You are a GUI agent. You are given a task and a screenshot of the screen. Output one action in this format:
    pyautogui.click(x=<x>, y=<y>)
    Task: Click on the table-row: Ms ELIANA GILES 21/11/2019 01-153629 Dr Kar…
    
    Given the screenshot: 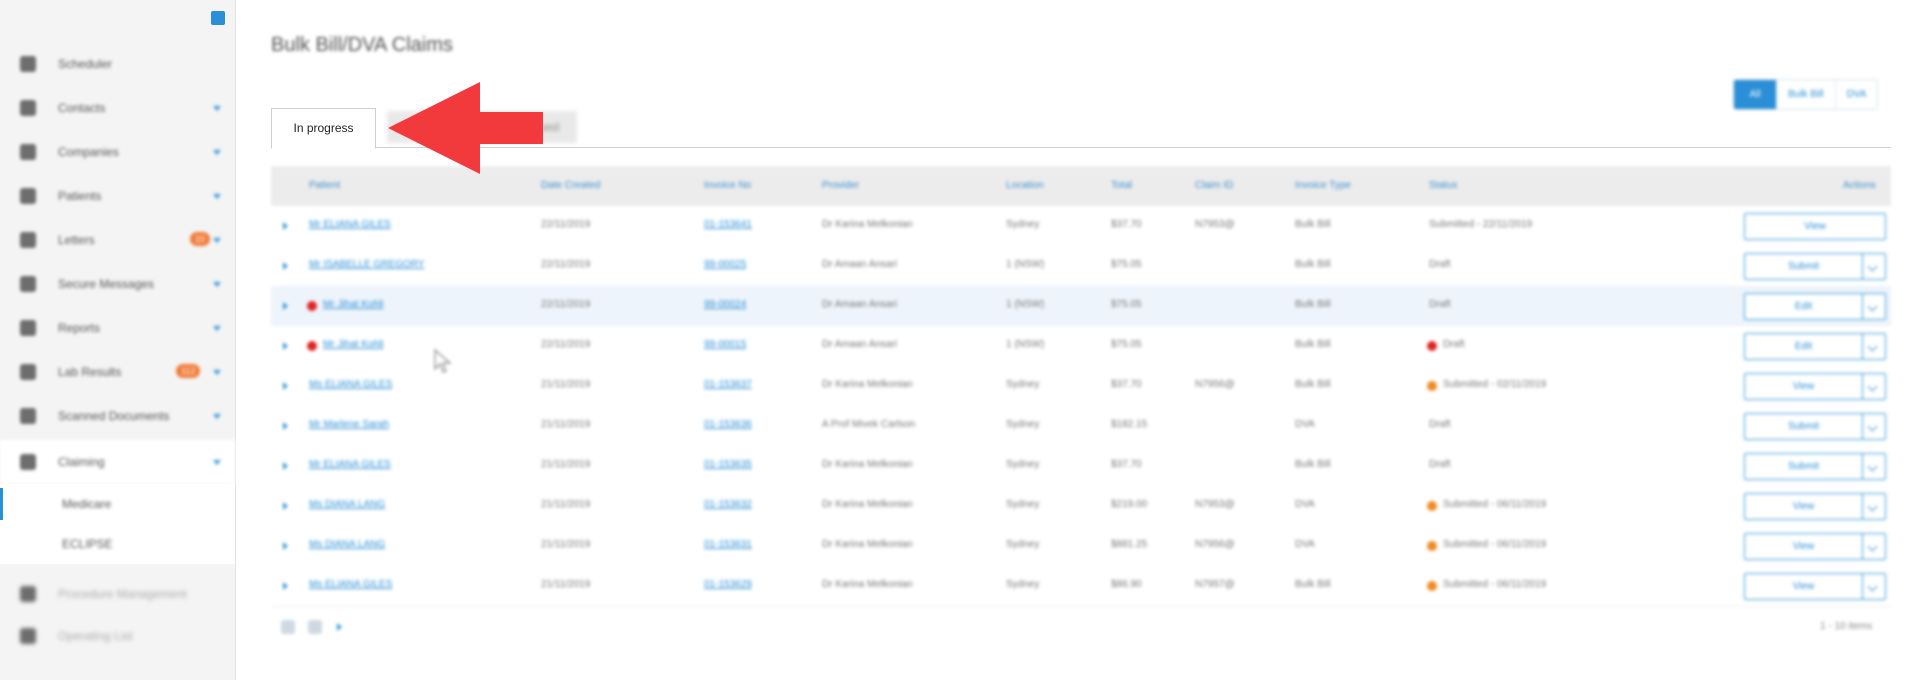 What is the action you would take?
    pyautogui.click(x=1081, y=586)
    